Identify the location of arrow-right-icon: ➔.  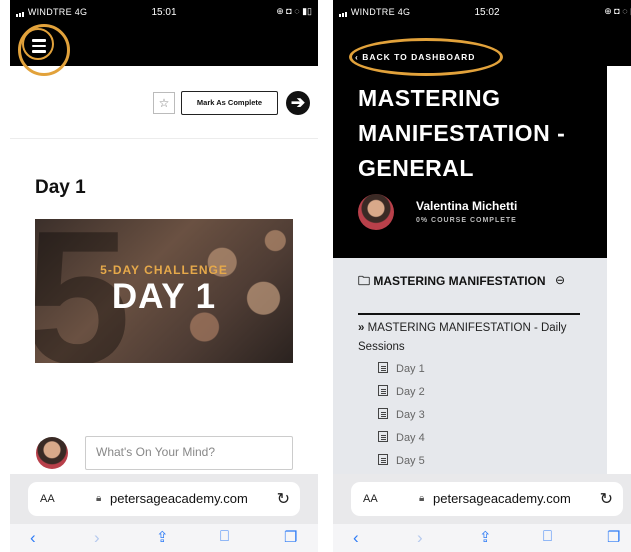
(298, 102).